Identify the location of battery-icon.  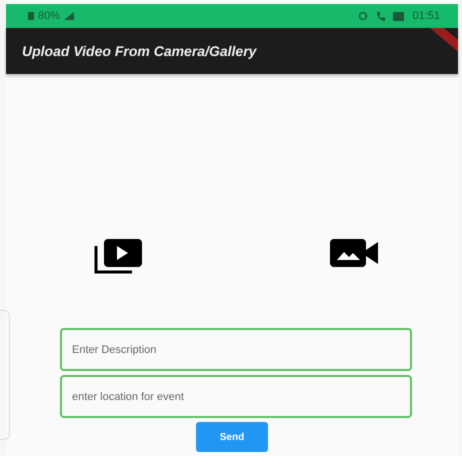
(31, 16).